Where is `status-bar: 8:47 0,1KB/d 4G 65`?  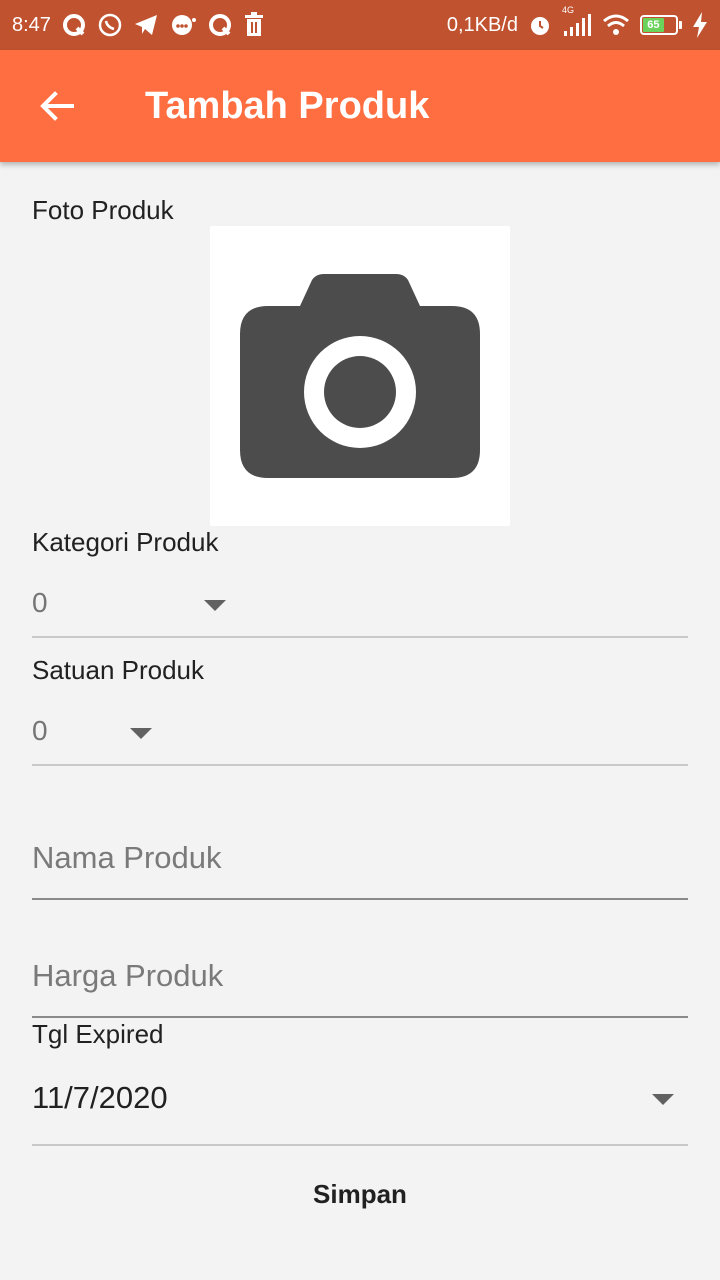
status-bar: 8:47 0,1KB/d 4G 65 is located at coordinates (360, 25).